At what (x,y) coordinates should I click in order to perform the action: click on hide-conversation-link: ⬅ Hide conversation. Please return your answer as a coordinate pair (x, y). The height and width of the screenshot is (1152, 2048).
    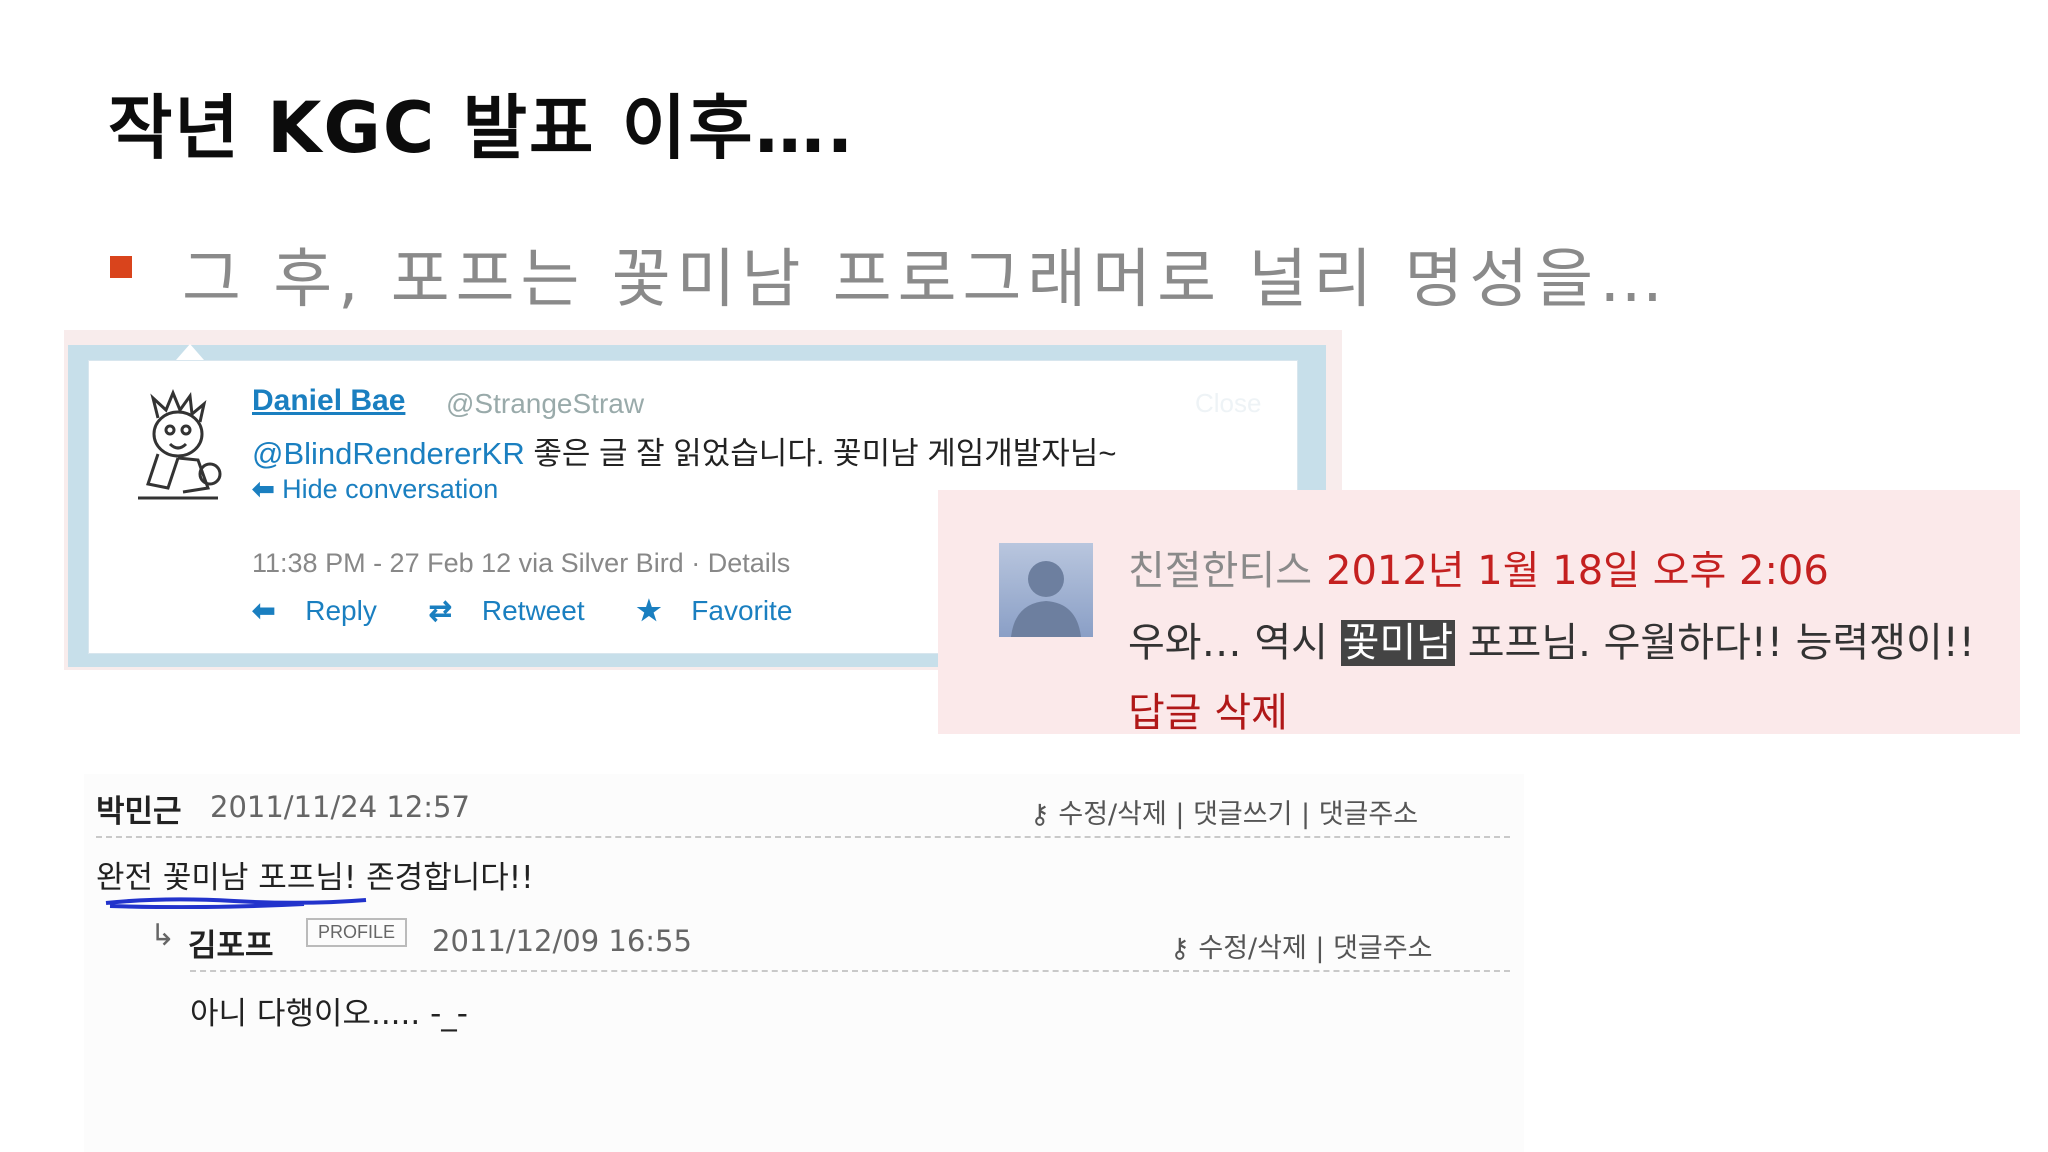
    Looking at the image, I should click on (375, 489).